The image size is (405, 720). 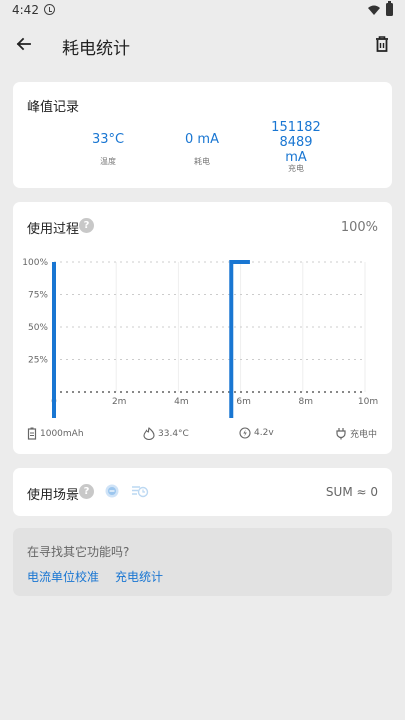 I want to click on peak-temperature-label: 温度, so click(x=108, y=161).